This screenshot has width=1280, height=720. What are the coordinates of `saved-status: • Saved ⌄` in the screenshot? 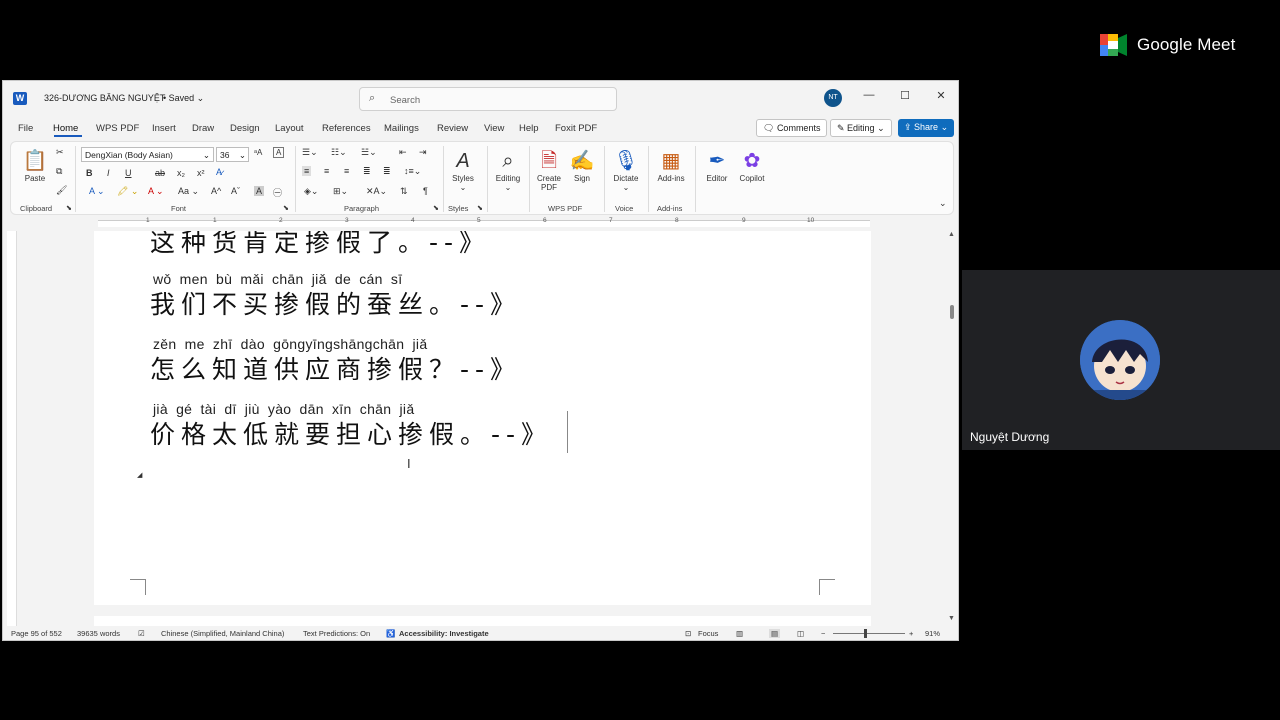 It's located at (183, 98).